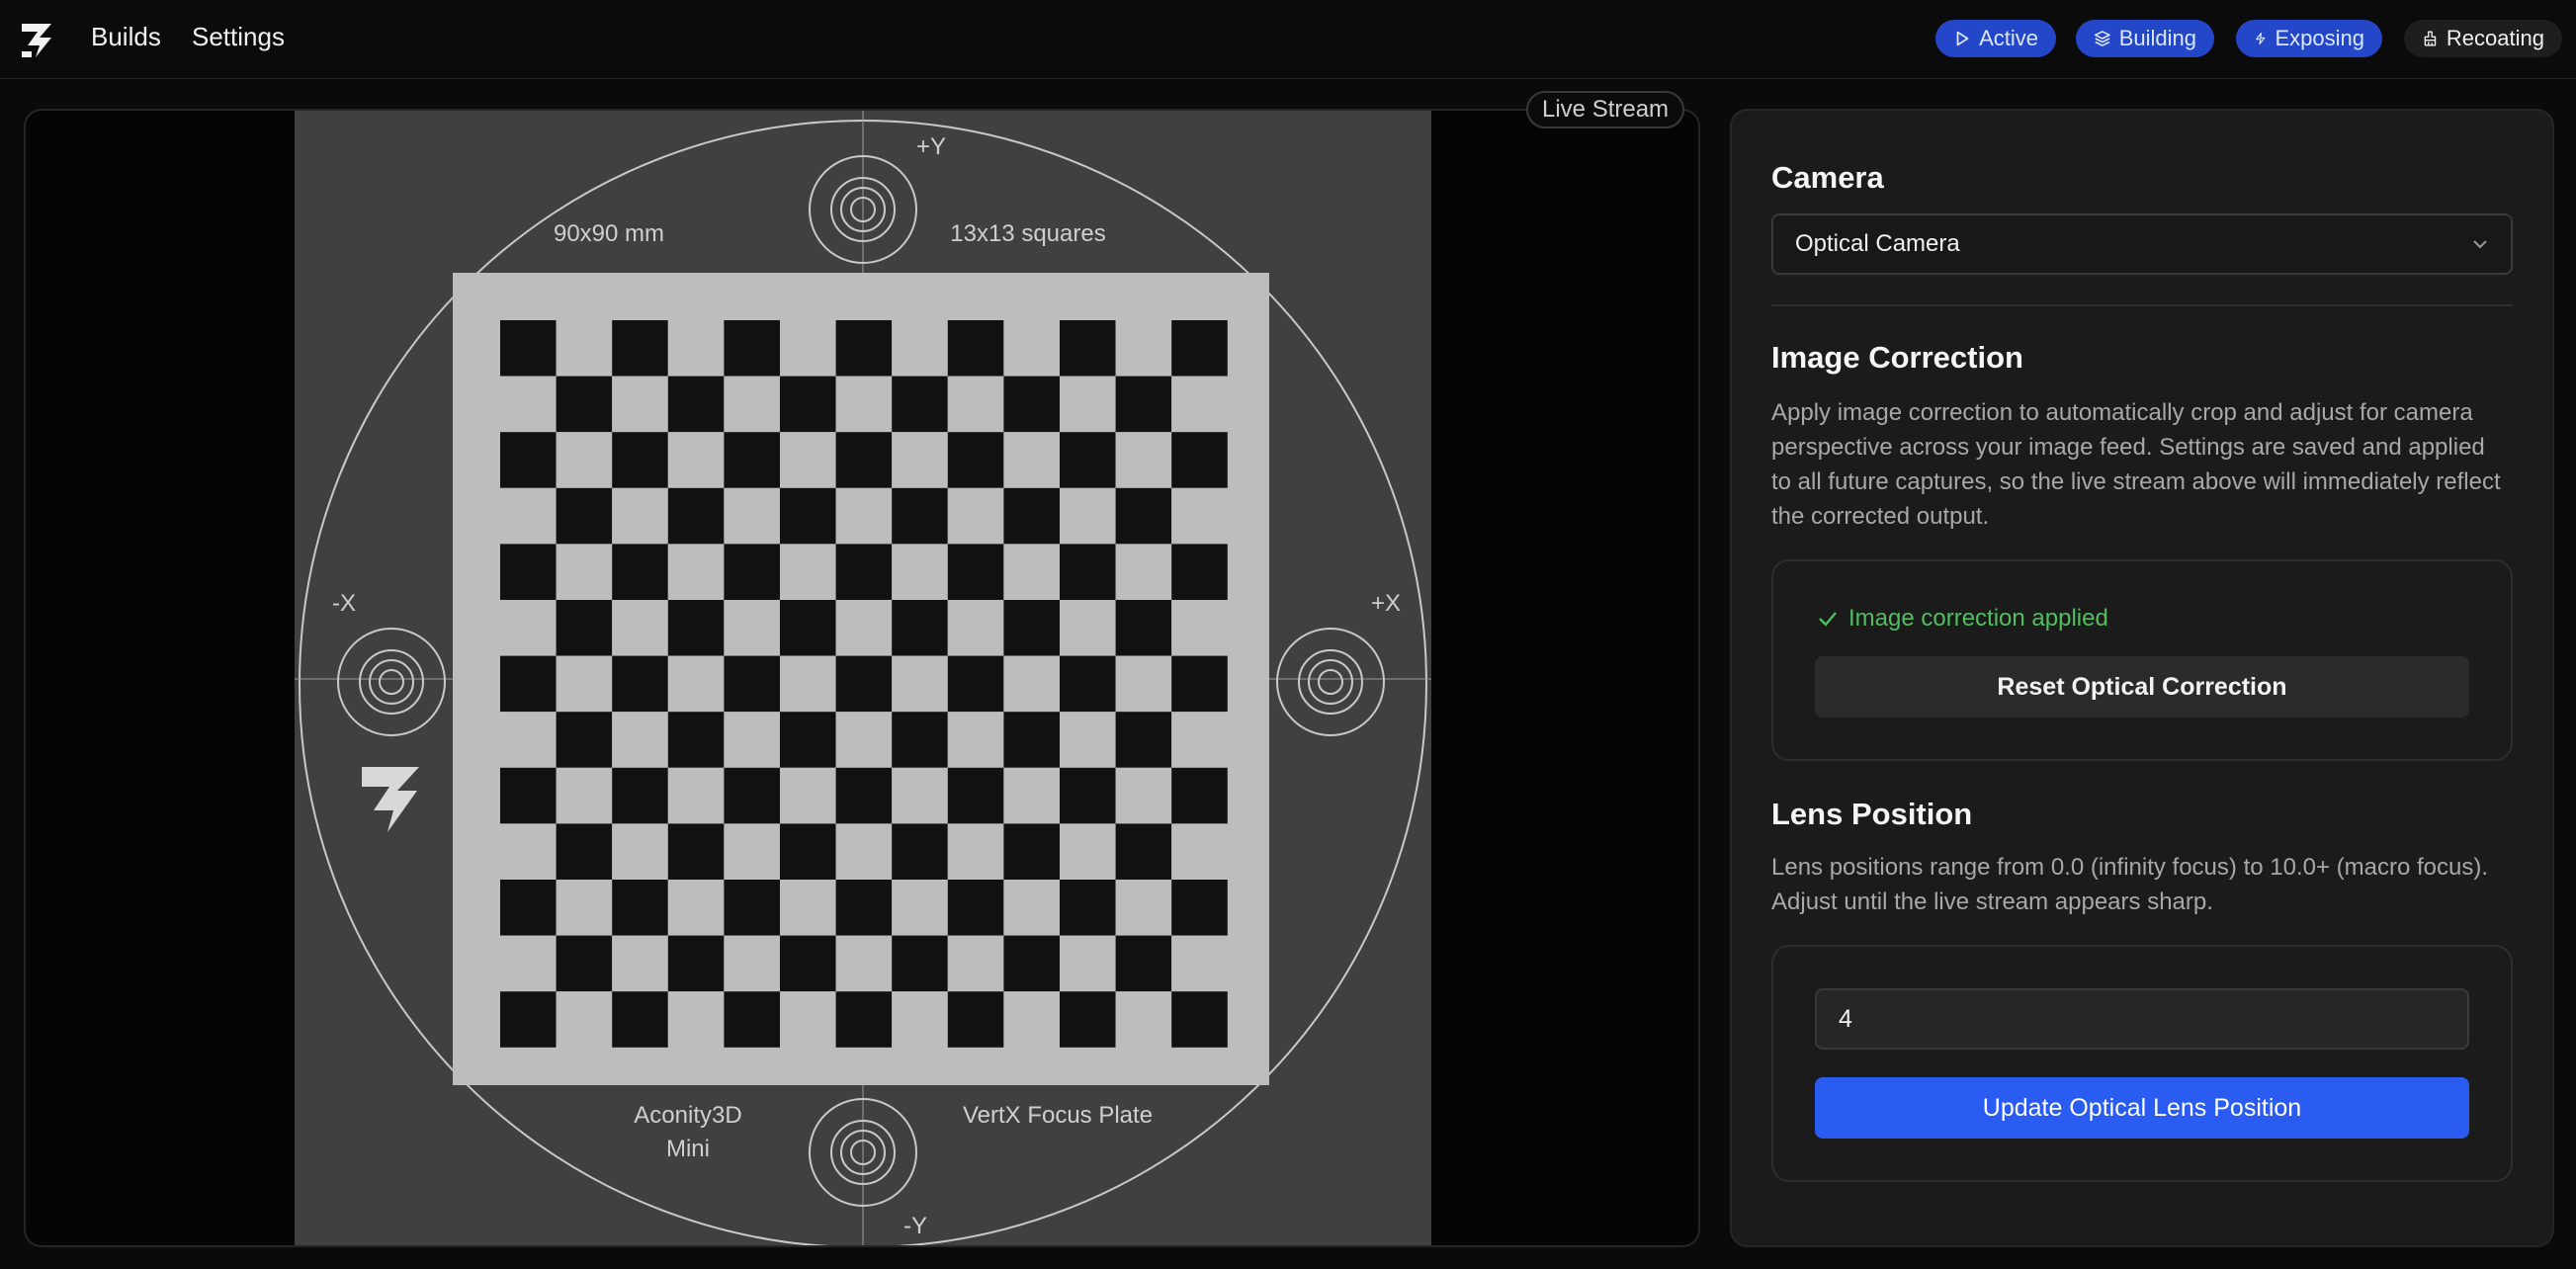  I want to click on plate-name-text: VertX Focus Plate, so click(1058, 1115).